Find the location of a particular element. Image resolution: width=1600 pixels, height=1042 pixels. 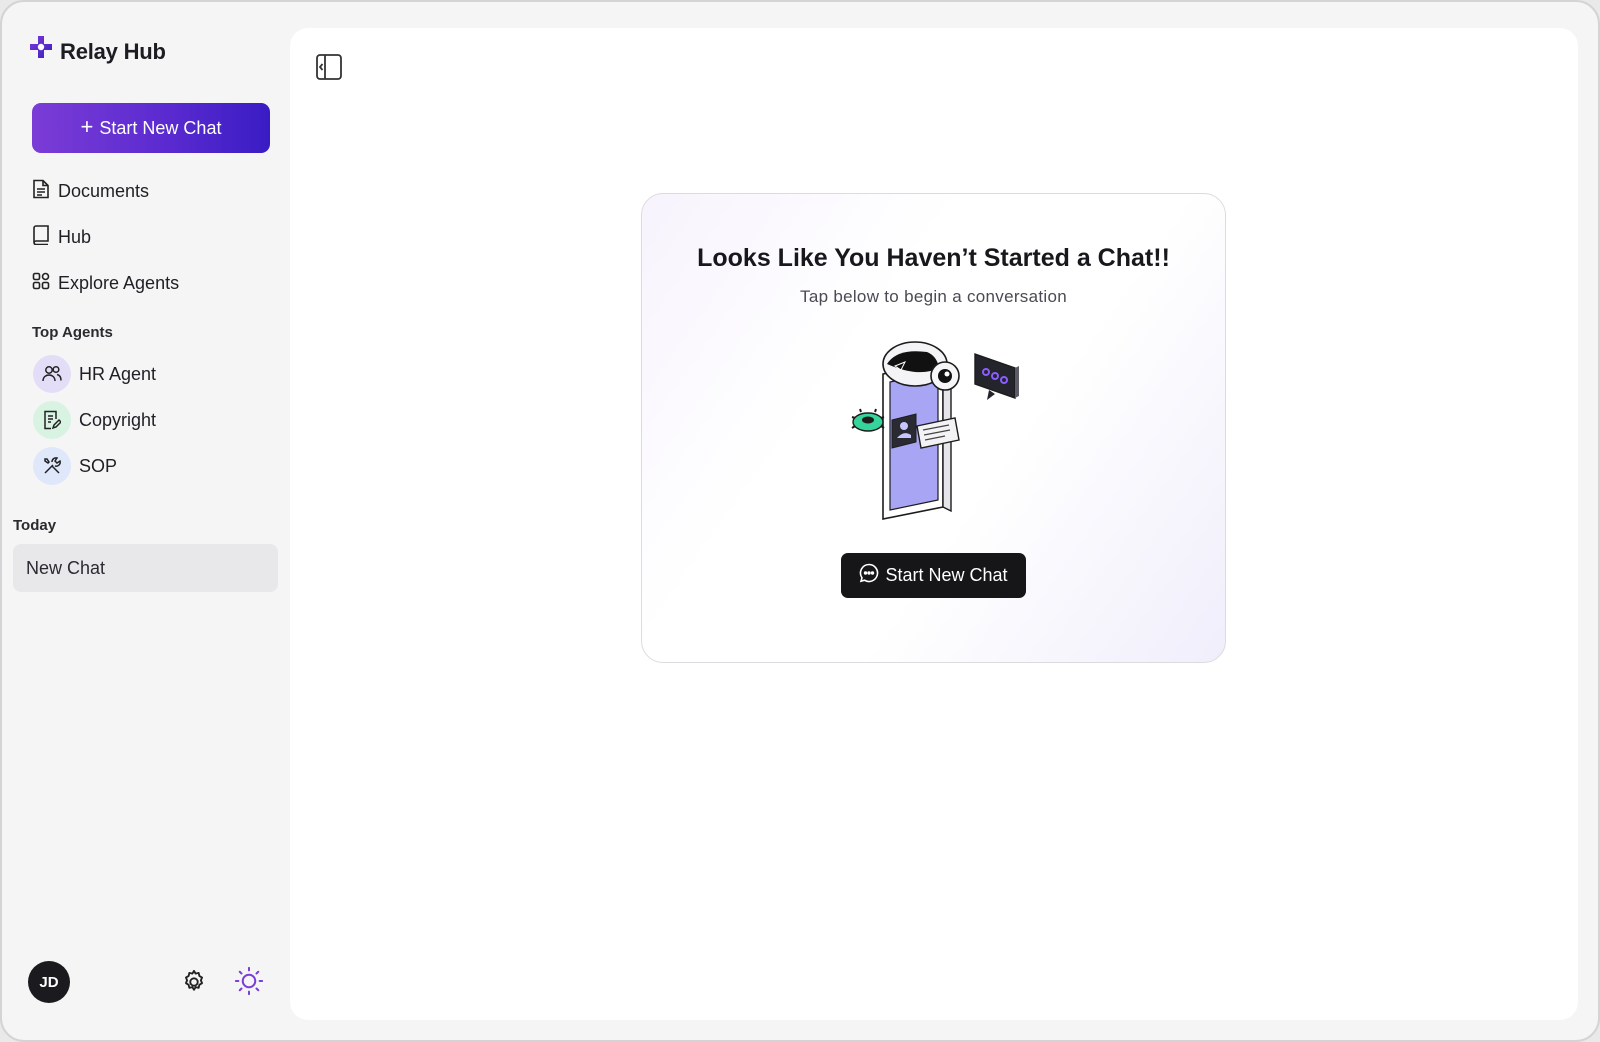

nav-item-label: Hub is located at coordinates (75, 236).